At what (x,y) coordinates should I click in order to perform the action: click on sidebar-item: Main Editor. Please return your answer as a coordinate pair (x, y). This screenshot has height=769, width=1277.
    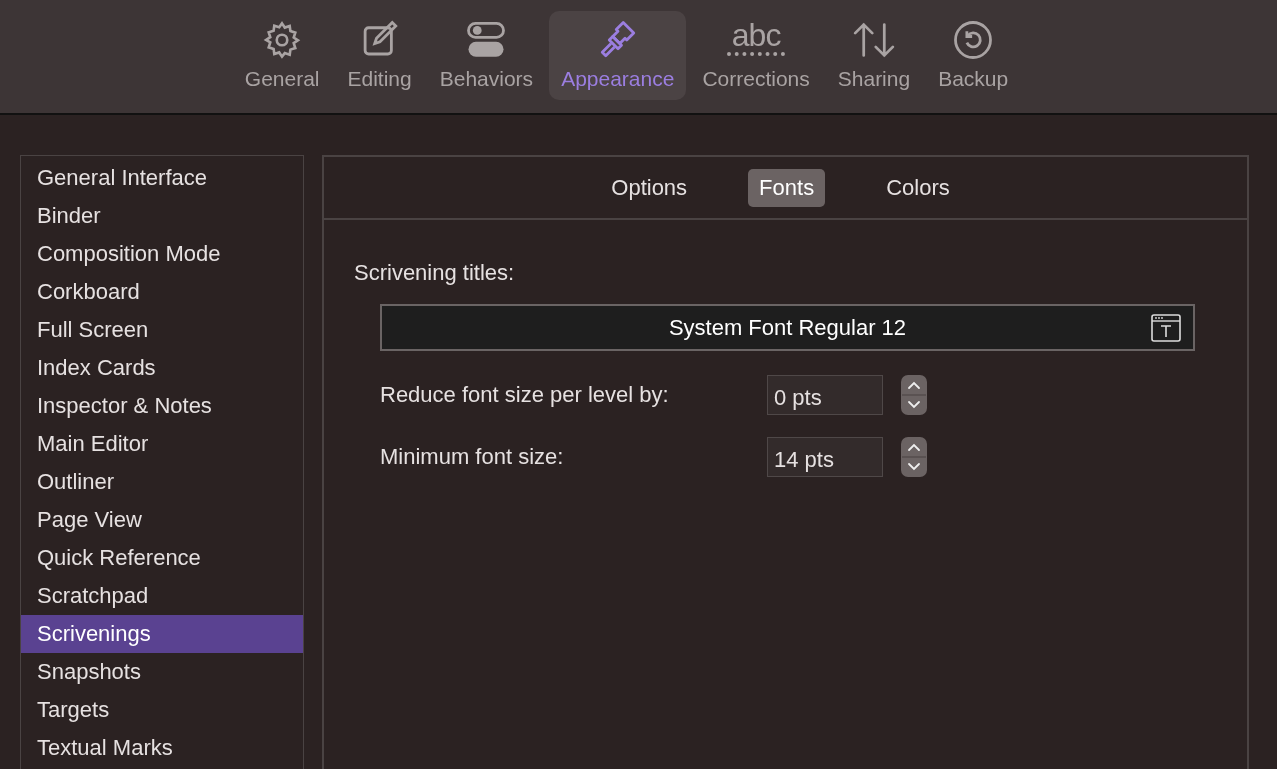
    Looking at the image, I should click on (162, 444).